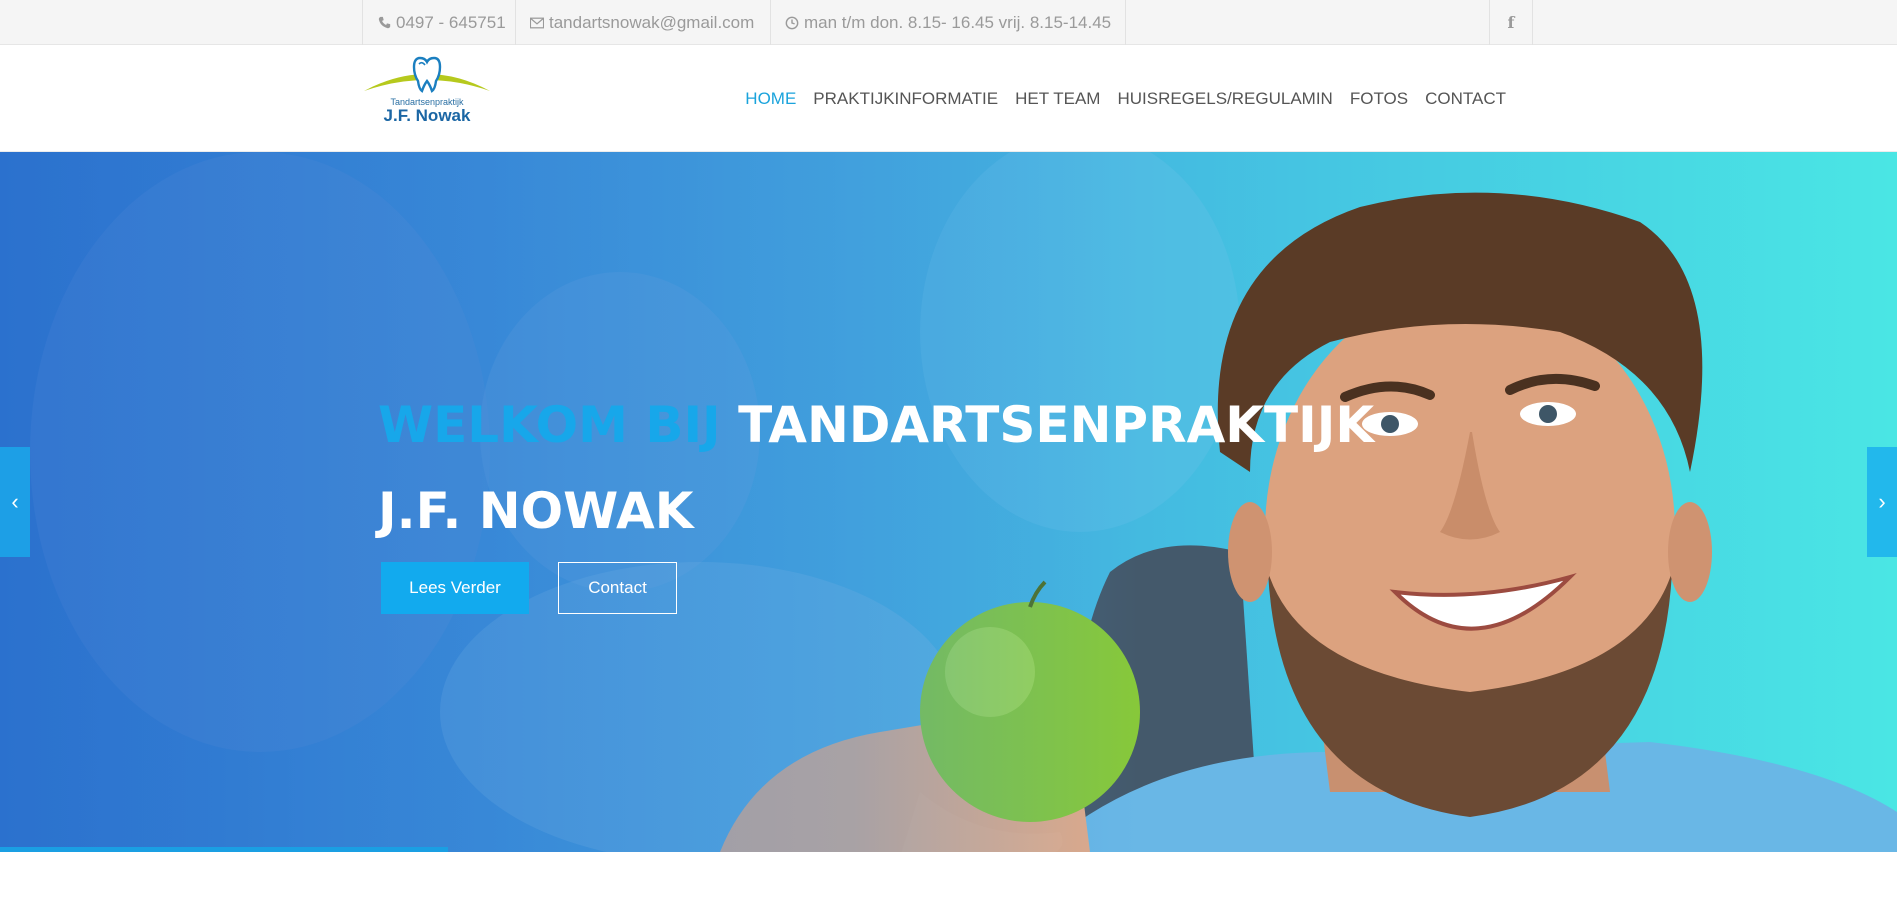  Describe the element at coordinates (1465, 99) in the screenshot. I see `nav-contact: CONTACT` at that location.